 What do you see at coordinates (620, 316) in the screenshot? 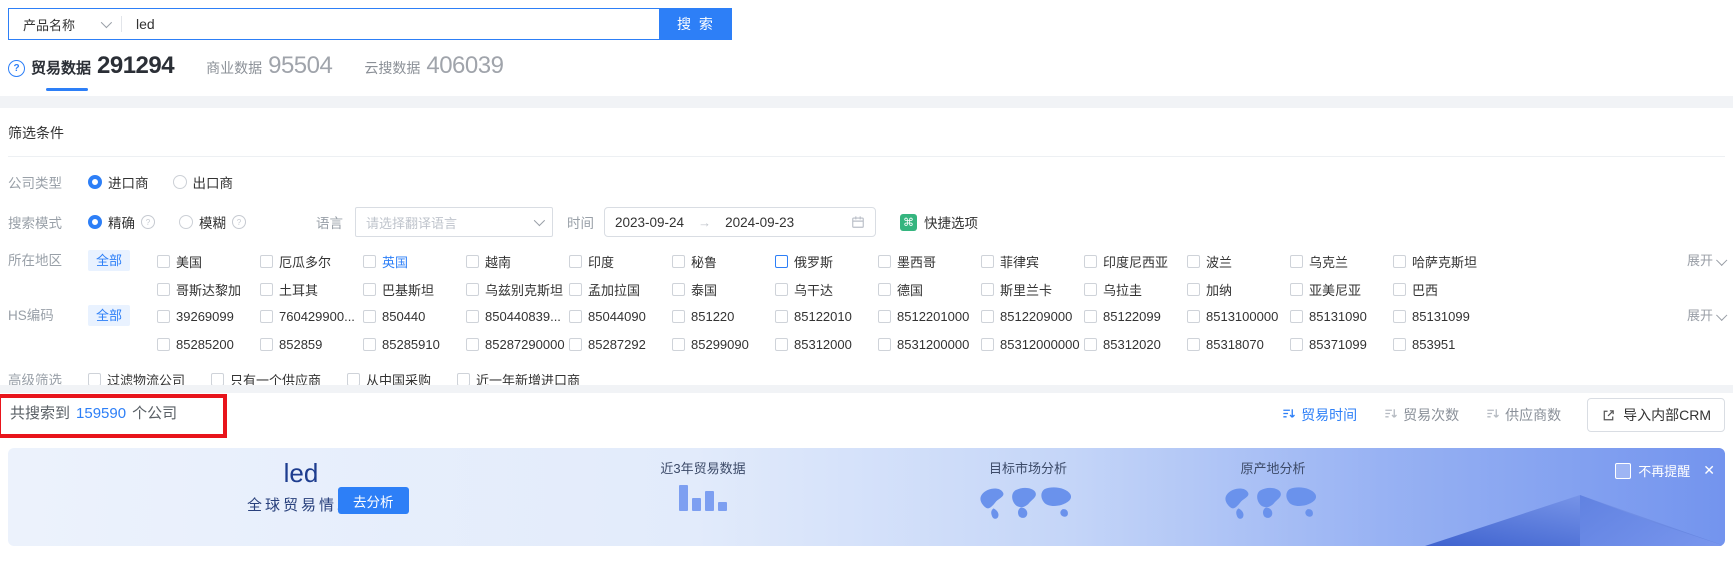
I see `hs-code-checkbox: 85044090` at bounding box center [620, 316].